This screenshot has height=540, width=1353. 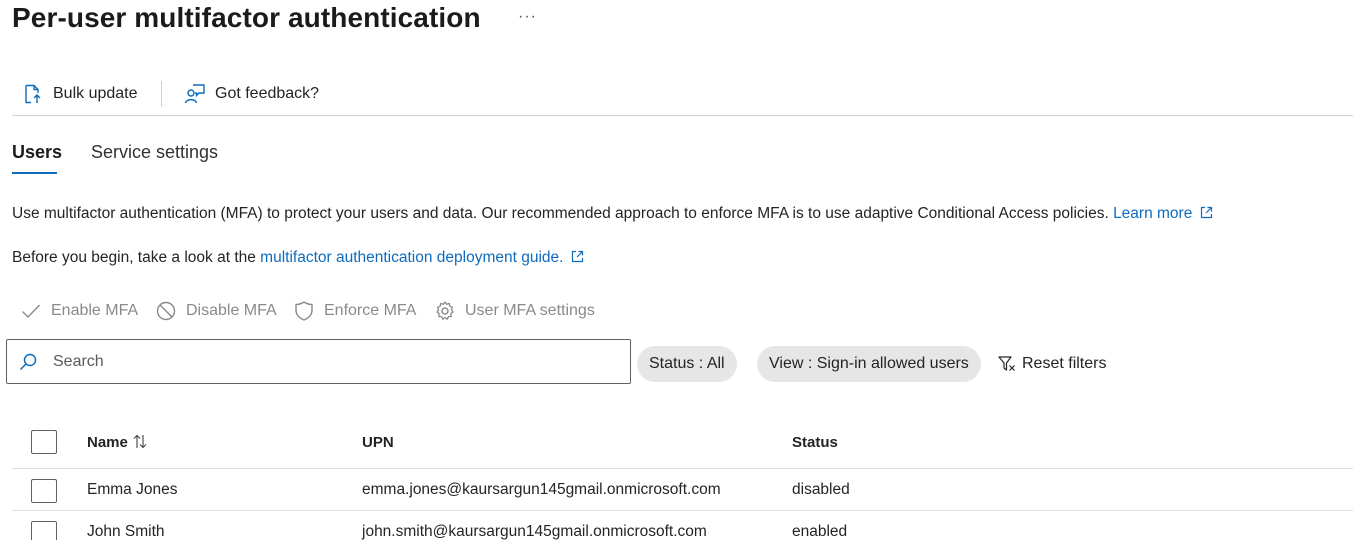 What do you see at coordinates (194, 94) in the screenshot?
I see `feedback-person-icon` at bounding box center [194, 94].